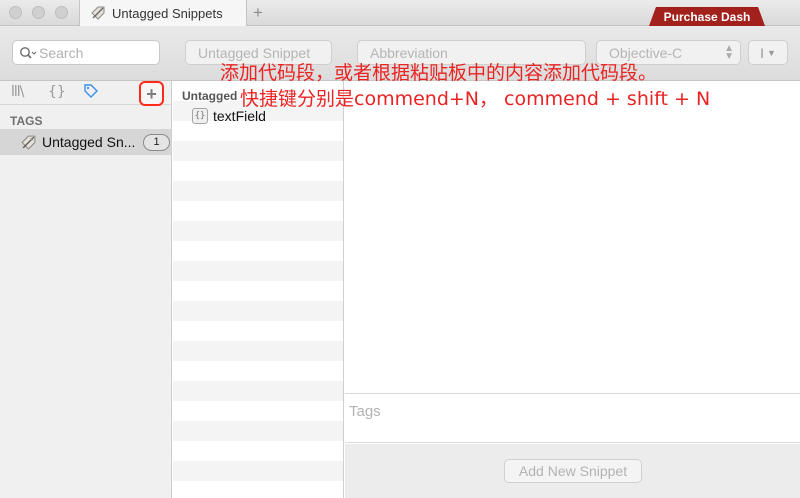 Image resolution: width=800 pixels, height=498 pixels. I want to click on zoom-window-button, so click(61, 12).